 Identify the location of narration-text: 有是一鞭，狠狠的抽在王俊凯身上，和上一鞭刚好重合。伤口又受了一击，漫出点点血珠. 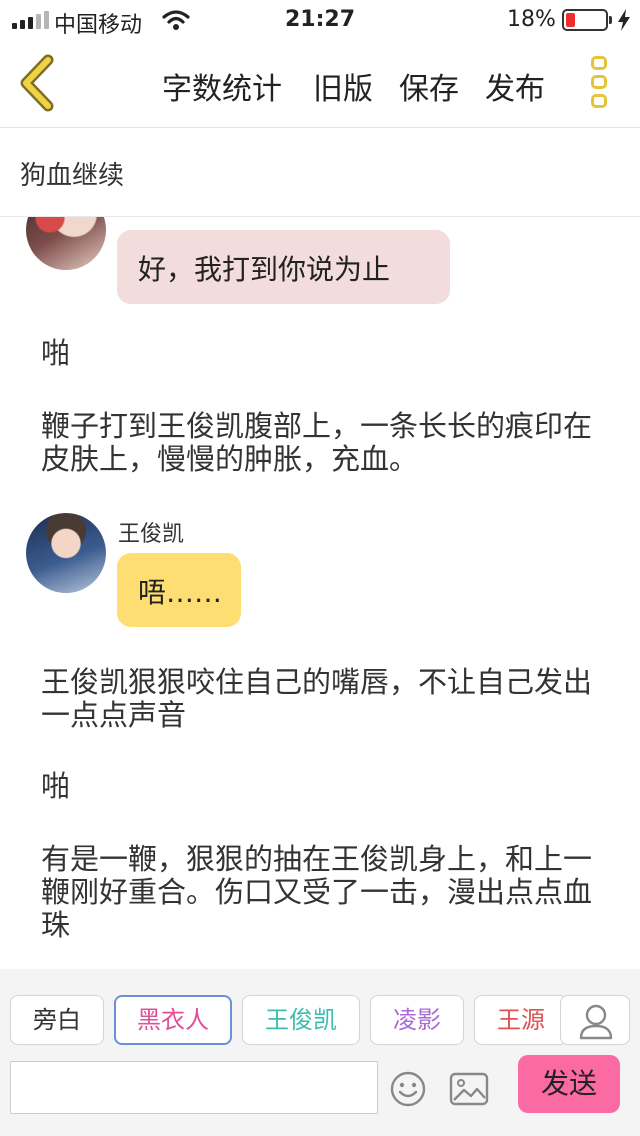
(321, 892).